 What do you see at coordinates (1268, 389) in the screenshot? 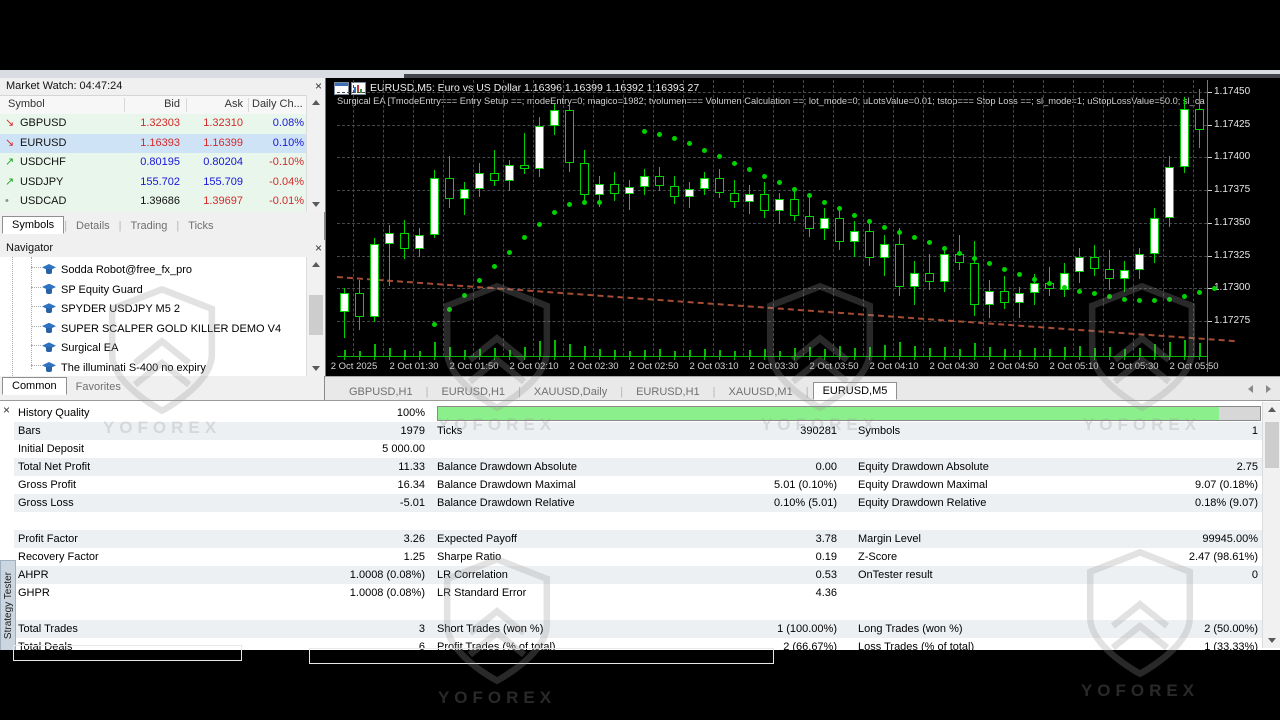
I see `tab-scroll-right-icon` at bounding box center [1268, 389].